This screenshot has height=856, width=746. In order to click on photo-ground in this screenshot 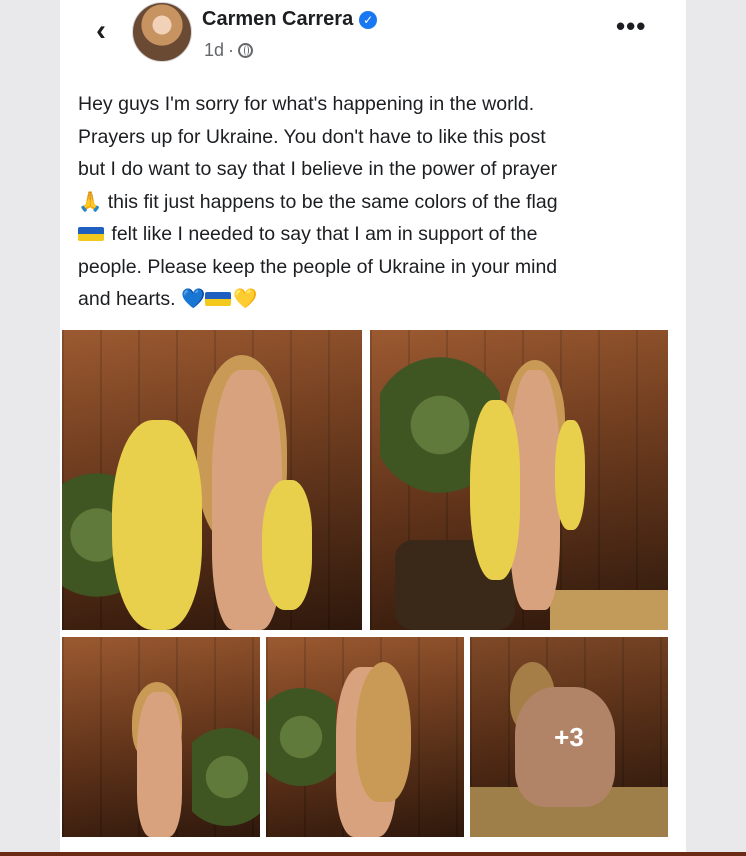, I will do `click(609, 610)`.